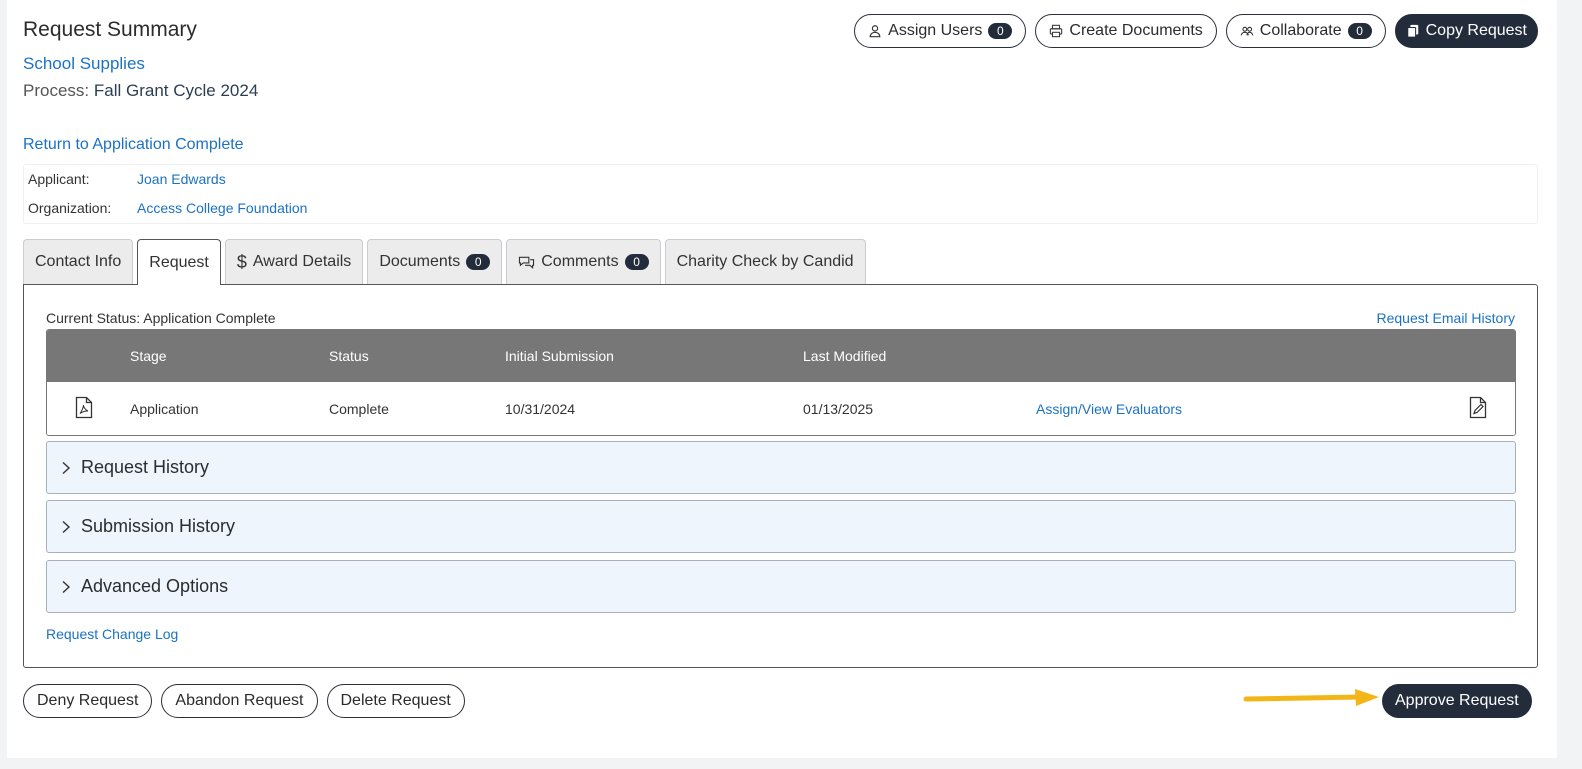 This screenshot has height=769, width=1582. I want to click on organization-row: Organization: Access College Foundation, so click(167, 208).